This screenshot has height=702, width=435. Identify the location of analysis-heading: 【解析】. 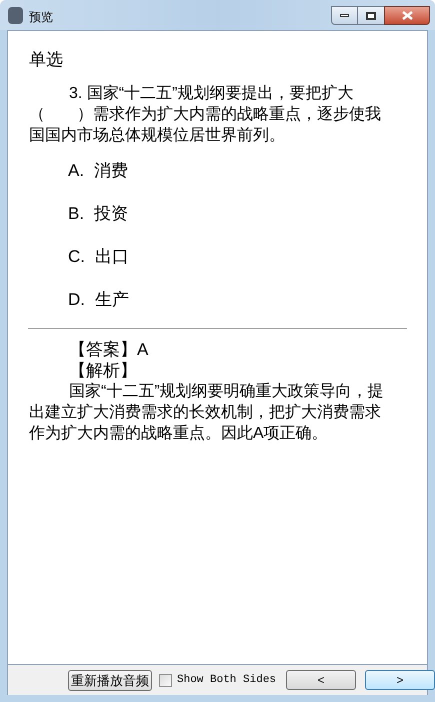
(103, 370).